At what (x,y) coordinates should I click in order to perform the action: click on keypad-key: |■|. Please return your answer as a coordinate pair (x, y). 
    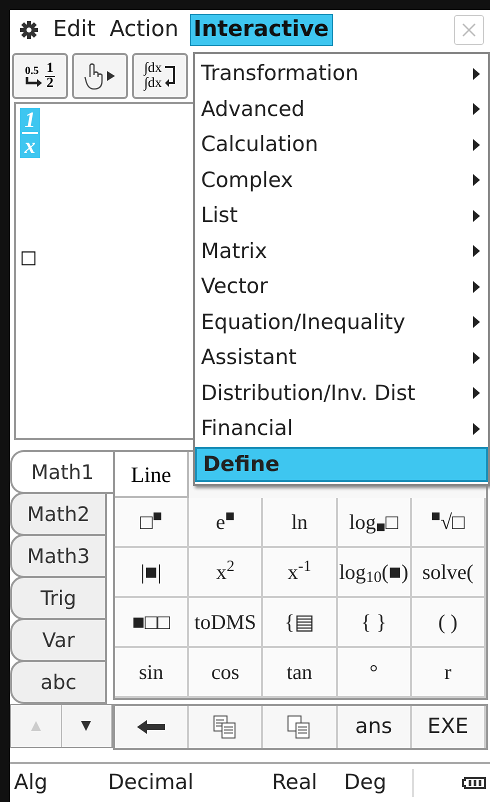
    Looking at the image, I should click on (152, 573).